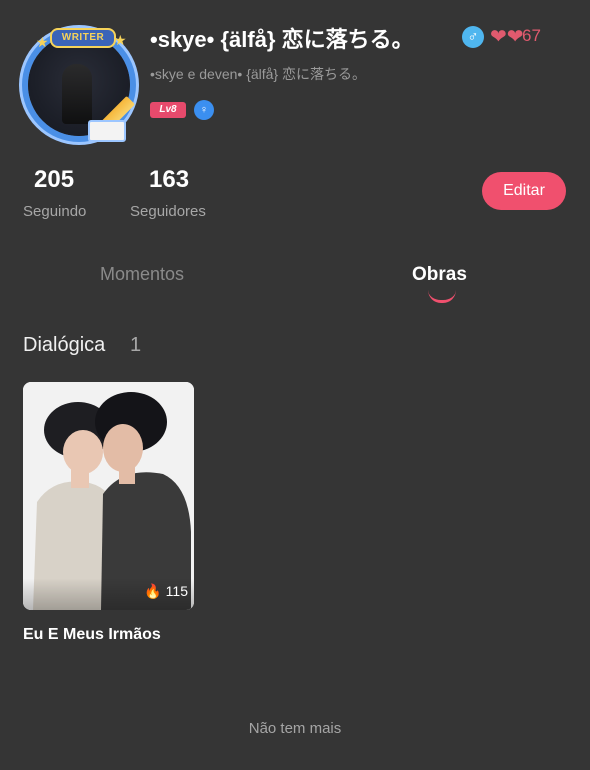 This screenshot has width=590, height=770. What do you see at coordinates (92, 635) in the screenshot?
I see `work-title: Eu E Meus Irmãos` at bounding box center [92, 635].